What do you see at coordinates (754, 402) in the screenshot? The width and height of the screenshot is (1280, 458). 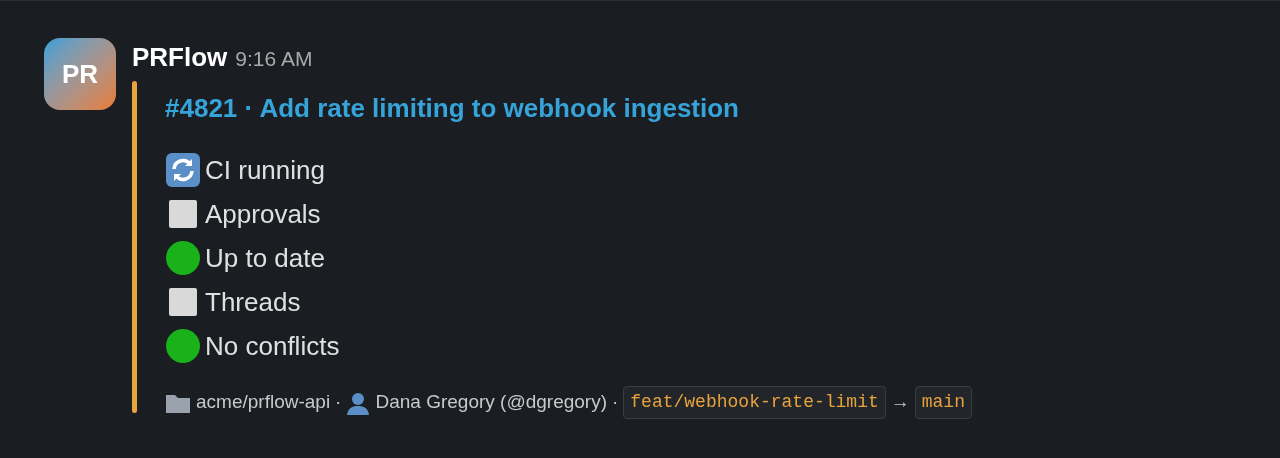 I see `branch-name: feat/webhook-rate-limit` at bounding box center [754, 402].